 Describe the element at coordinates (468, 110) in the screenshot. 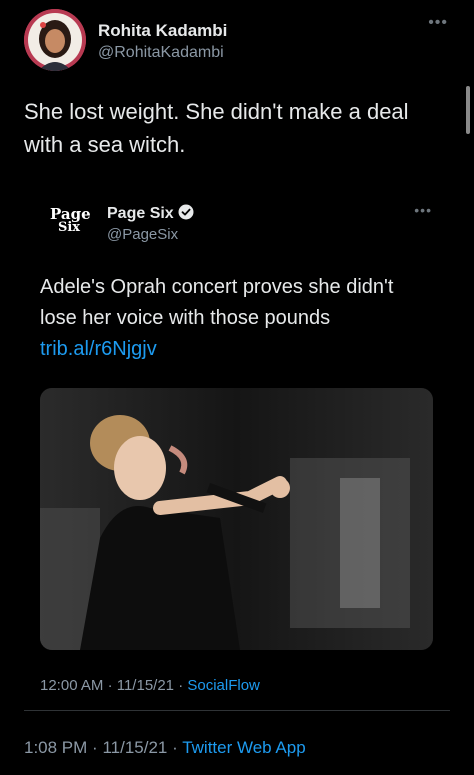

I see `scrollbar` at that location.